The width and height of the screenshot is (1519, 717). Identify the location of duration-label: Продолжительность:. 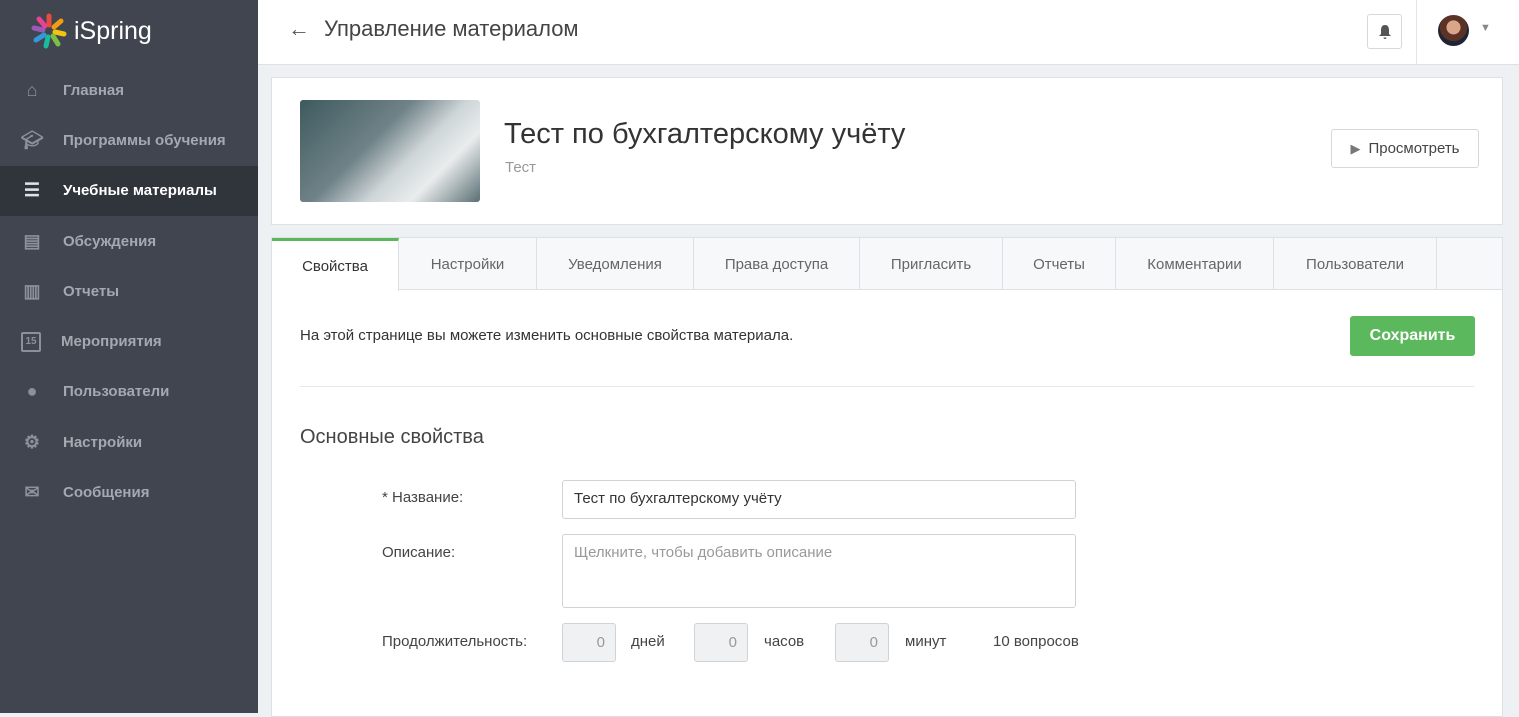
(455, 641).